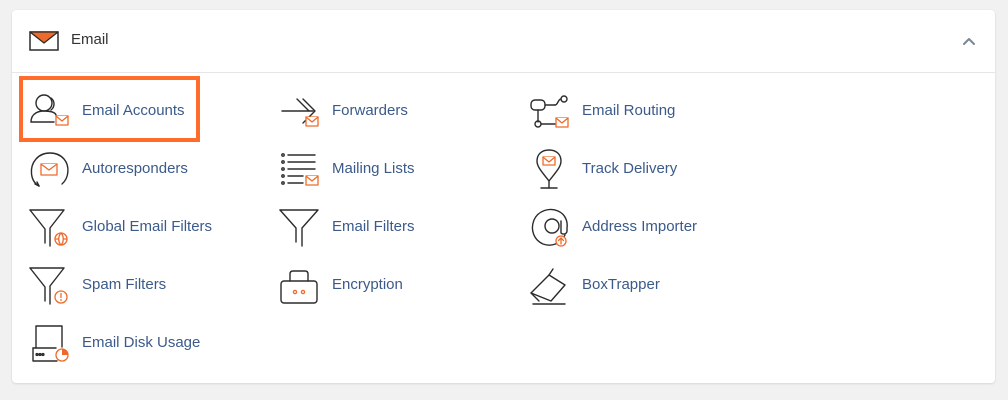 The height and width of the screenshot is (400, 1008). Describe the element at coordinates (373, 226) in the screenshot. I see `tool-label: Email Filters` at that location.